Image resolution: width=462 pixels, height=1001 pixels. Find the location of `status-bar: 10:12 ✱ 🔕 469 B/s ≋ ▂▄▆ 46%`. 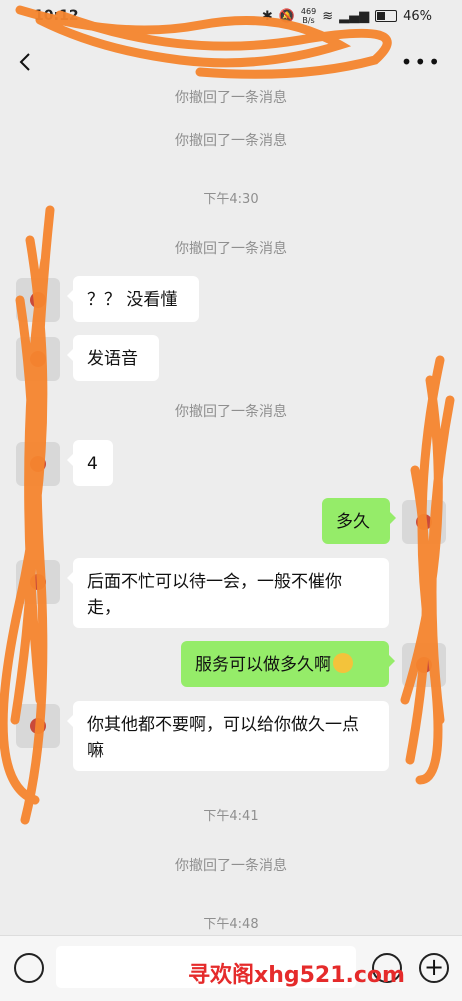

status-bar: 10:12 ✱ 🔕 469 B/s ≋ ▂▄▆ 46% is located at coordinates (231, 17).